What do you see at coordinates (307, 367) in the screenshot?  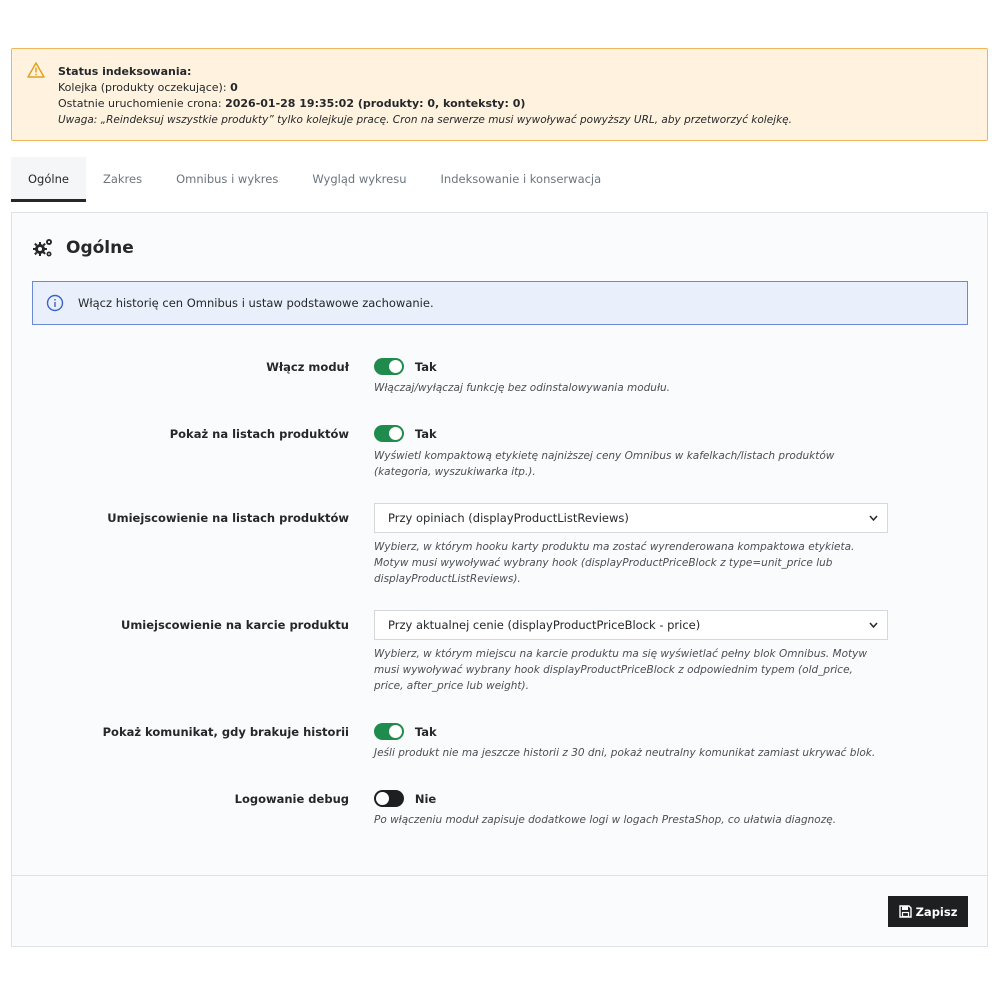 I see `enable-module-label: Włącz moduł` at bounding box center [307, 367].